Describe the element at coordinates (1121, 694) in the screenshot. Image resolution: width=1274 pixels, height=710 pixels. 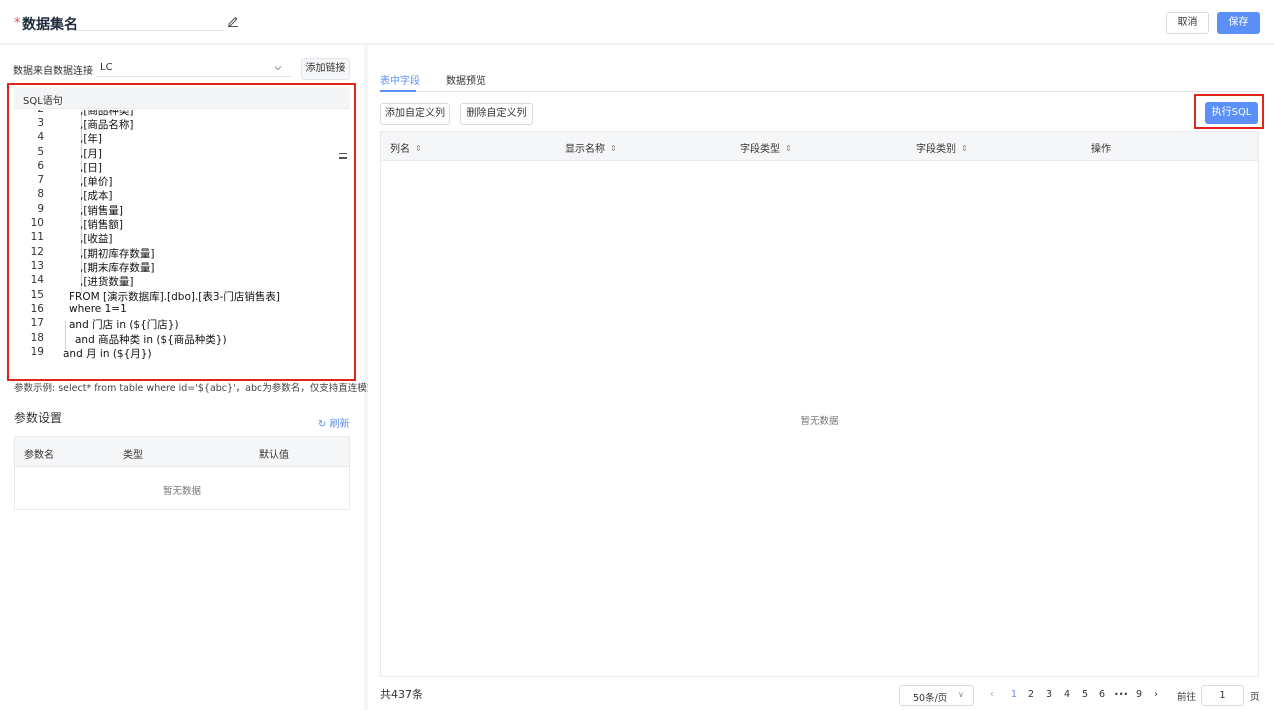
I see `page-ellipsis: •••` at that location.